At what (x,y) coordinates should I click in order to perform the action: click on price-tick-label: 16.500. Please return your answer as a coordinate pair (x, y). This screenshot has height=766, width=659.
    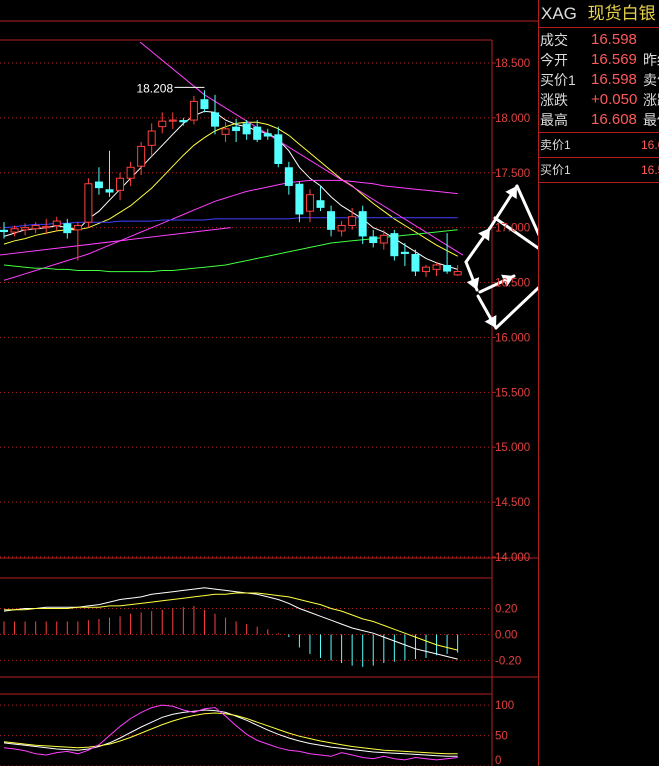
    Looking at the image, I should click on (512, 284).